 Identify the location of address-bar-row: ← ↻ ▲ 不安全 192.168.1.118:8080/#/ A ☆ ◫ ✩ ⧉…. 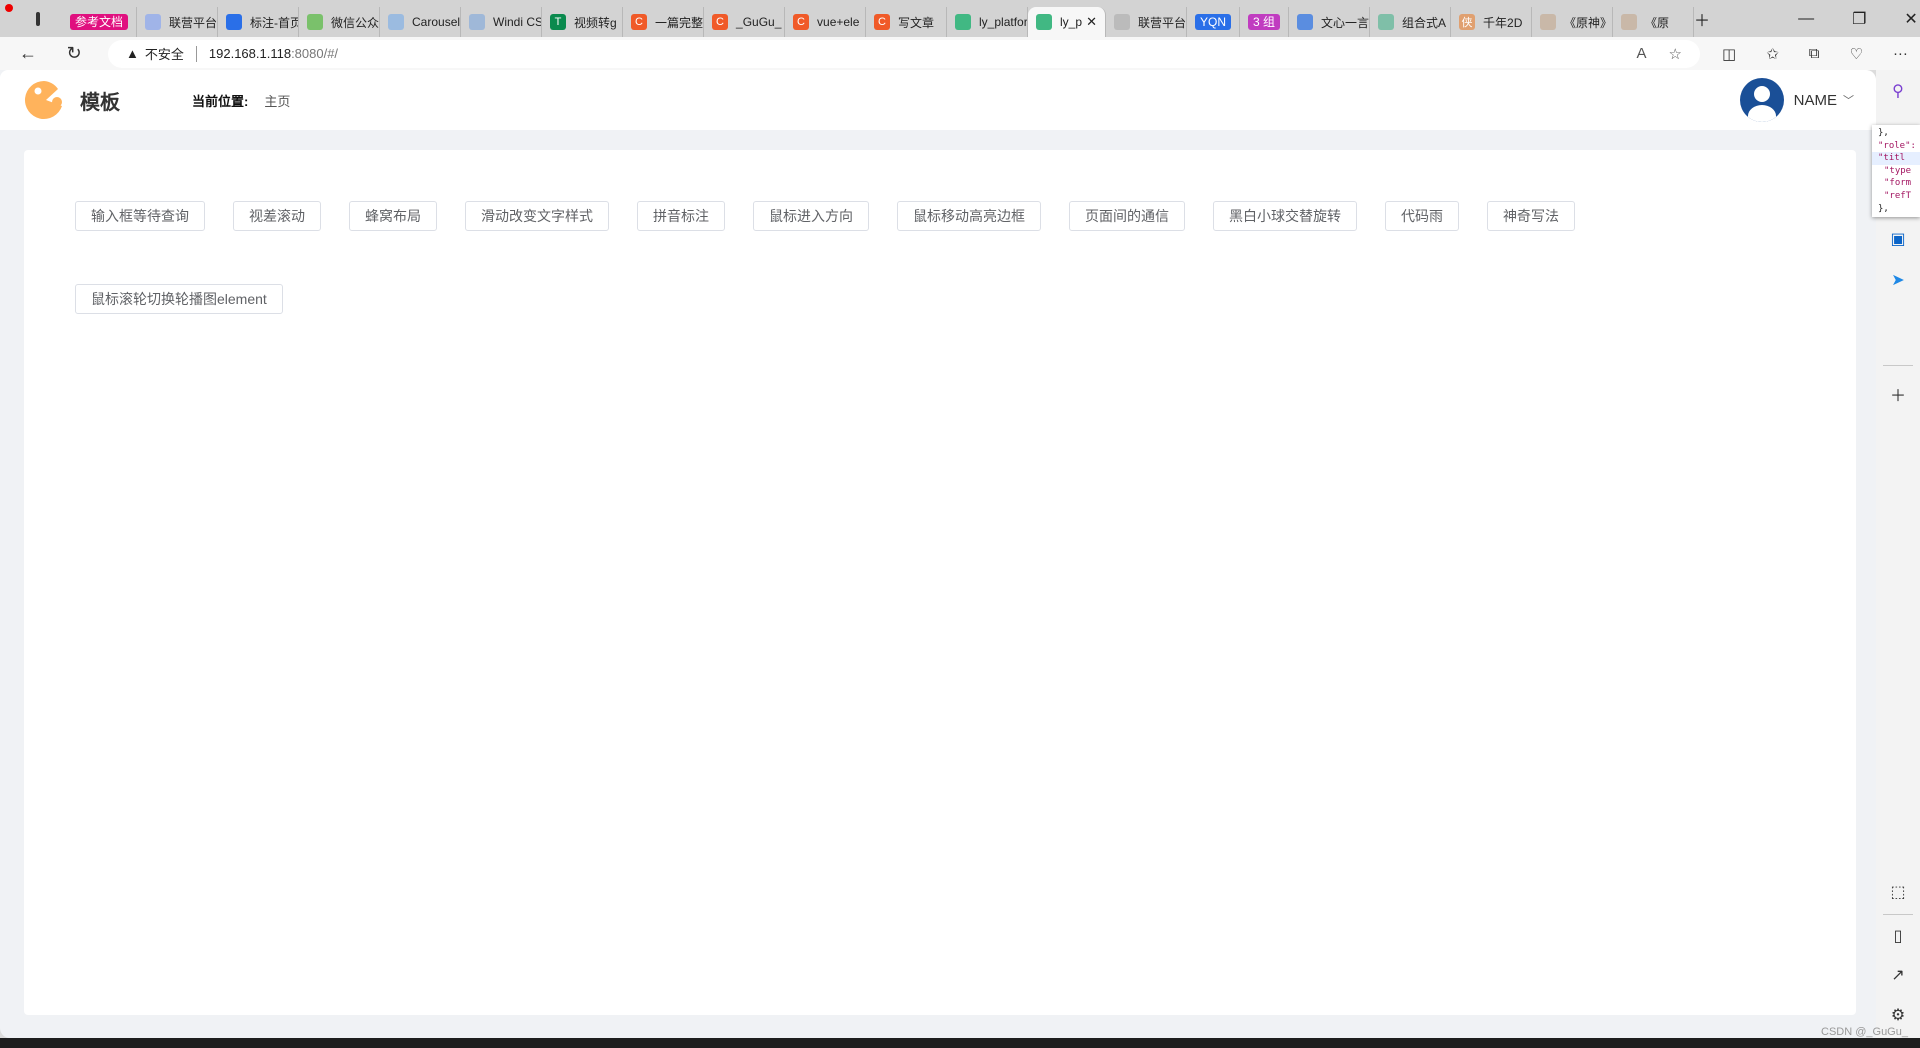
(960, 53).